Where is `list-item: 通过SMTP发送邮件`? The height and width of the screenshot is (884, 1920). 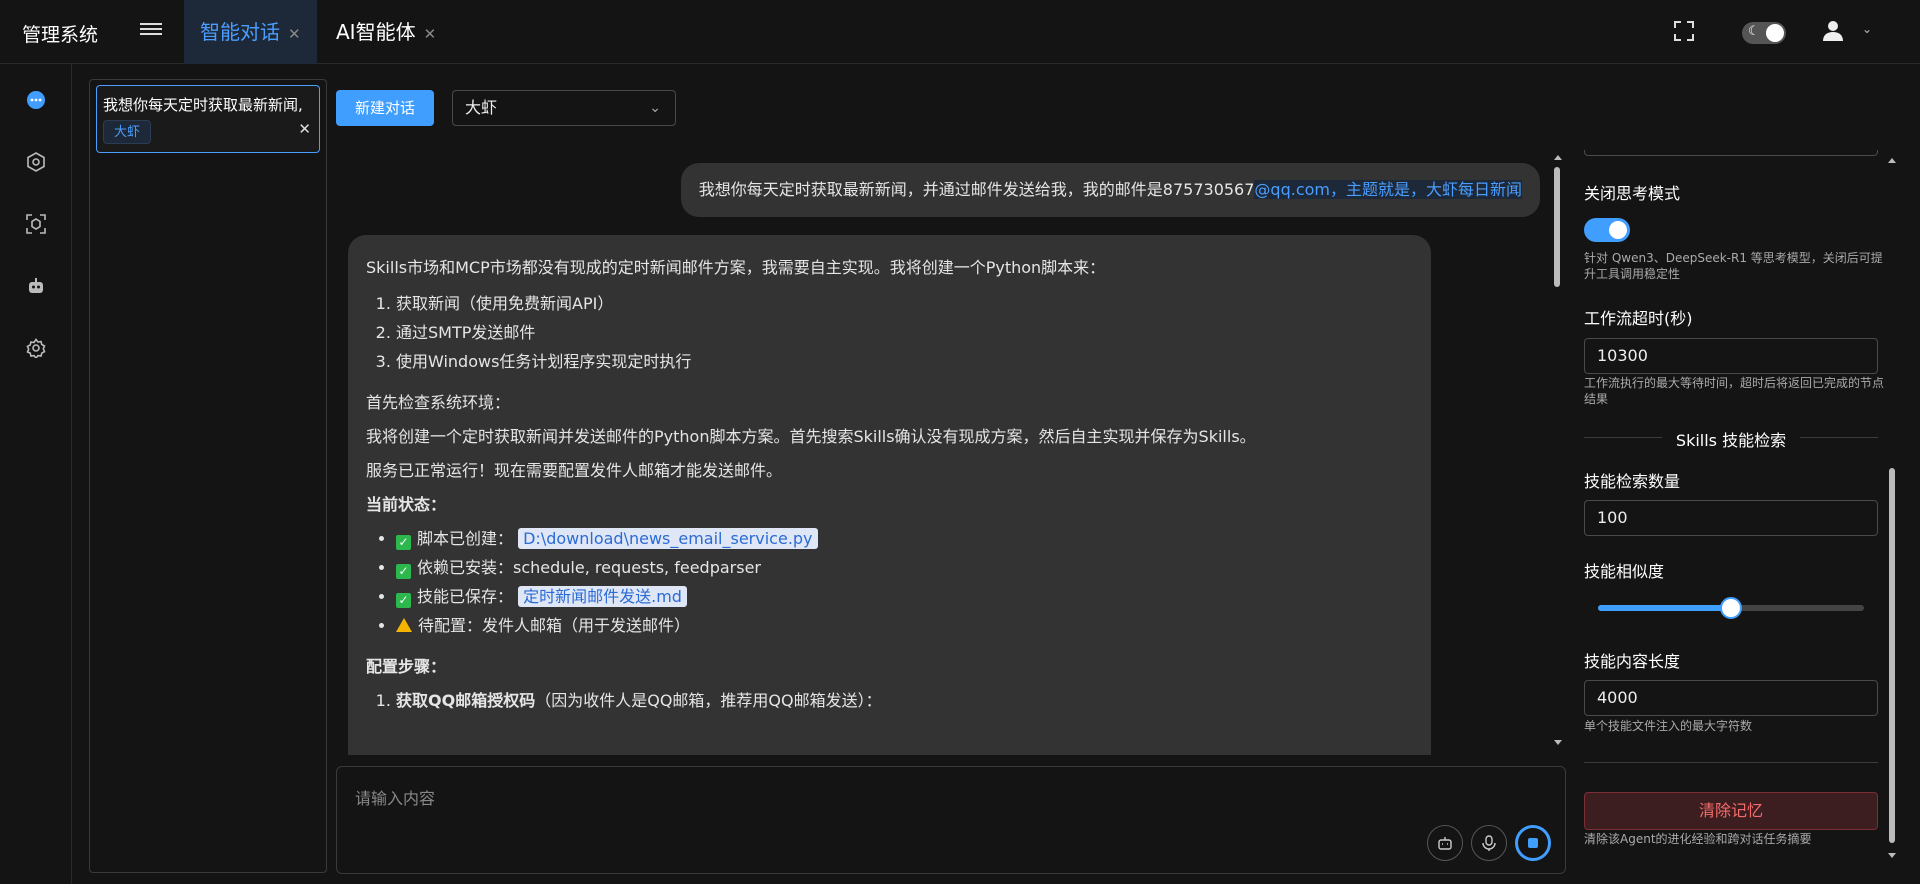 list-item: 通过SMTP发送邮件 is located at coordinates (904, 332).